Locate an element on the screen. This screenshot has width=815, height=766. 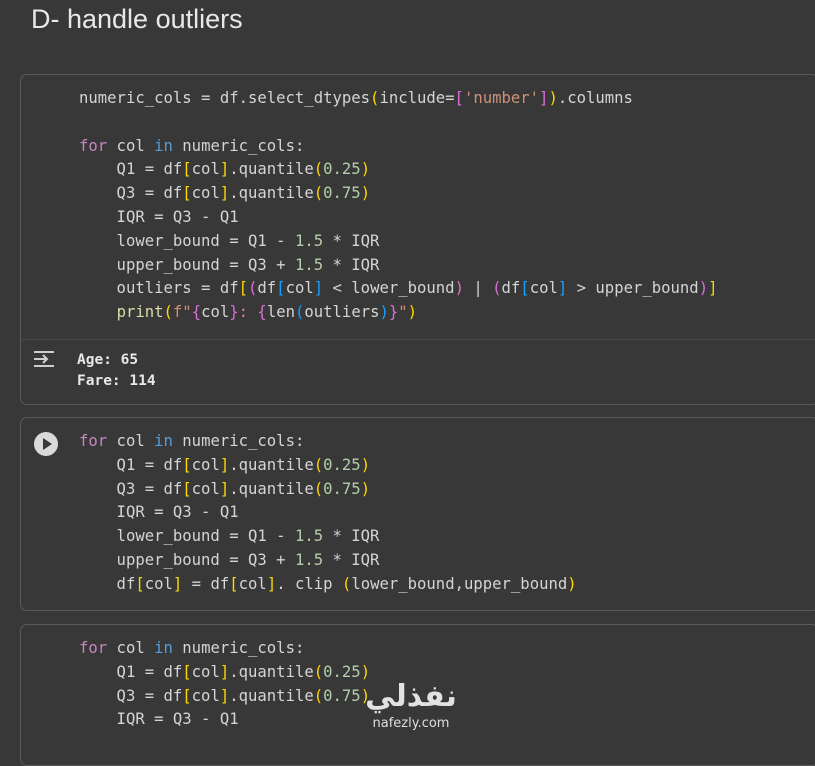
output-line: Fare: 114 is located at coordinates (116, 381).